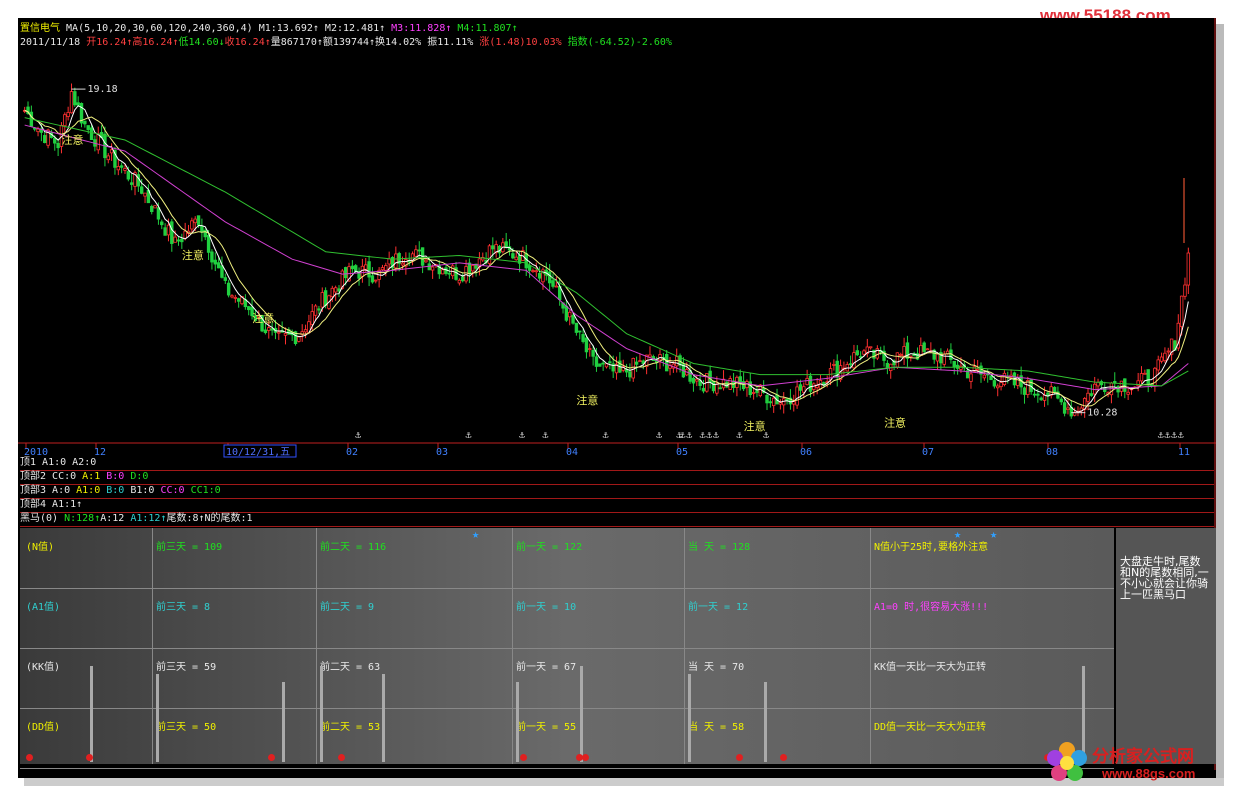 Image resolution: width=1235 pixels, height=798 pixels. I want to click on indicator-2-value-2: A1:0, so click(91, 490).